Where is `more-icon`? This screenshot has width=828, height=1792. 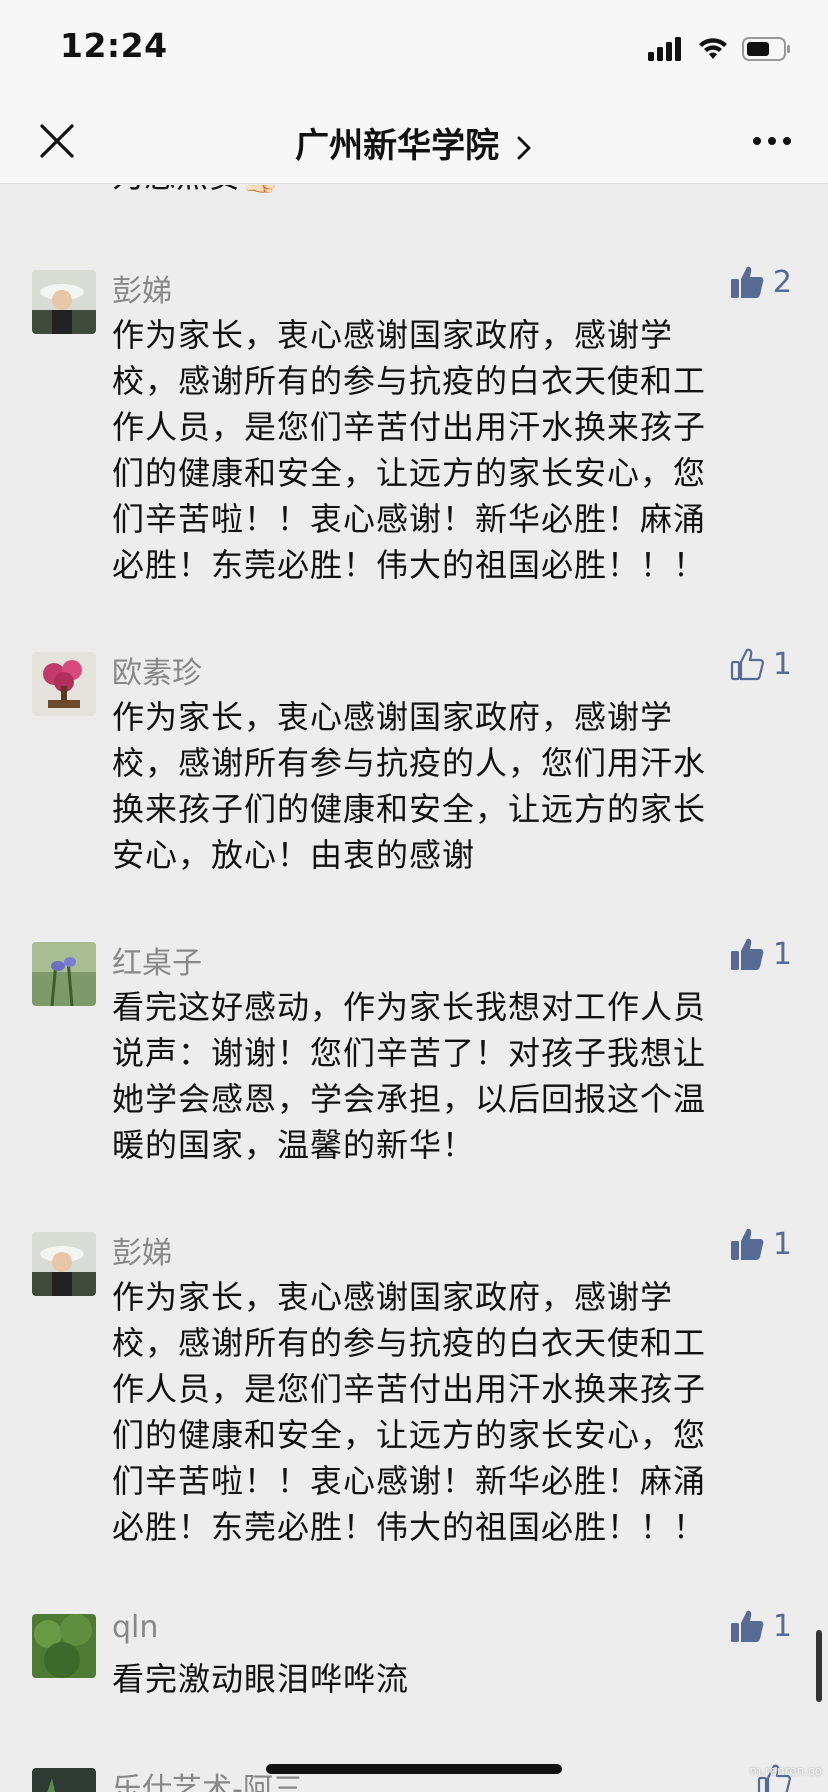
more-icon is located at coordinates (772, 141).